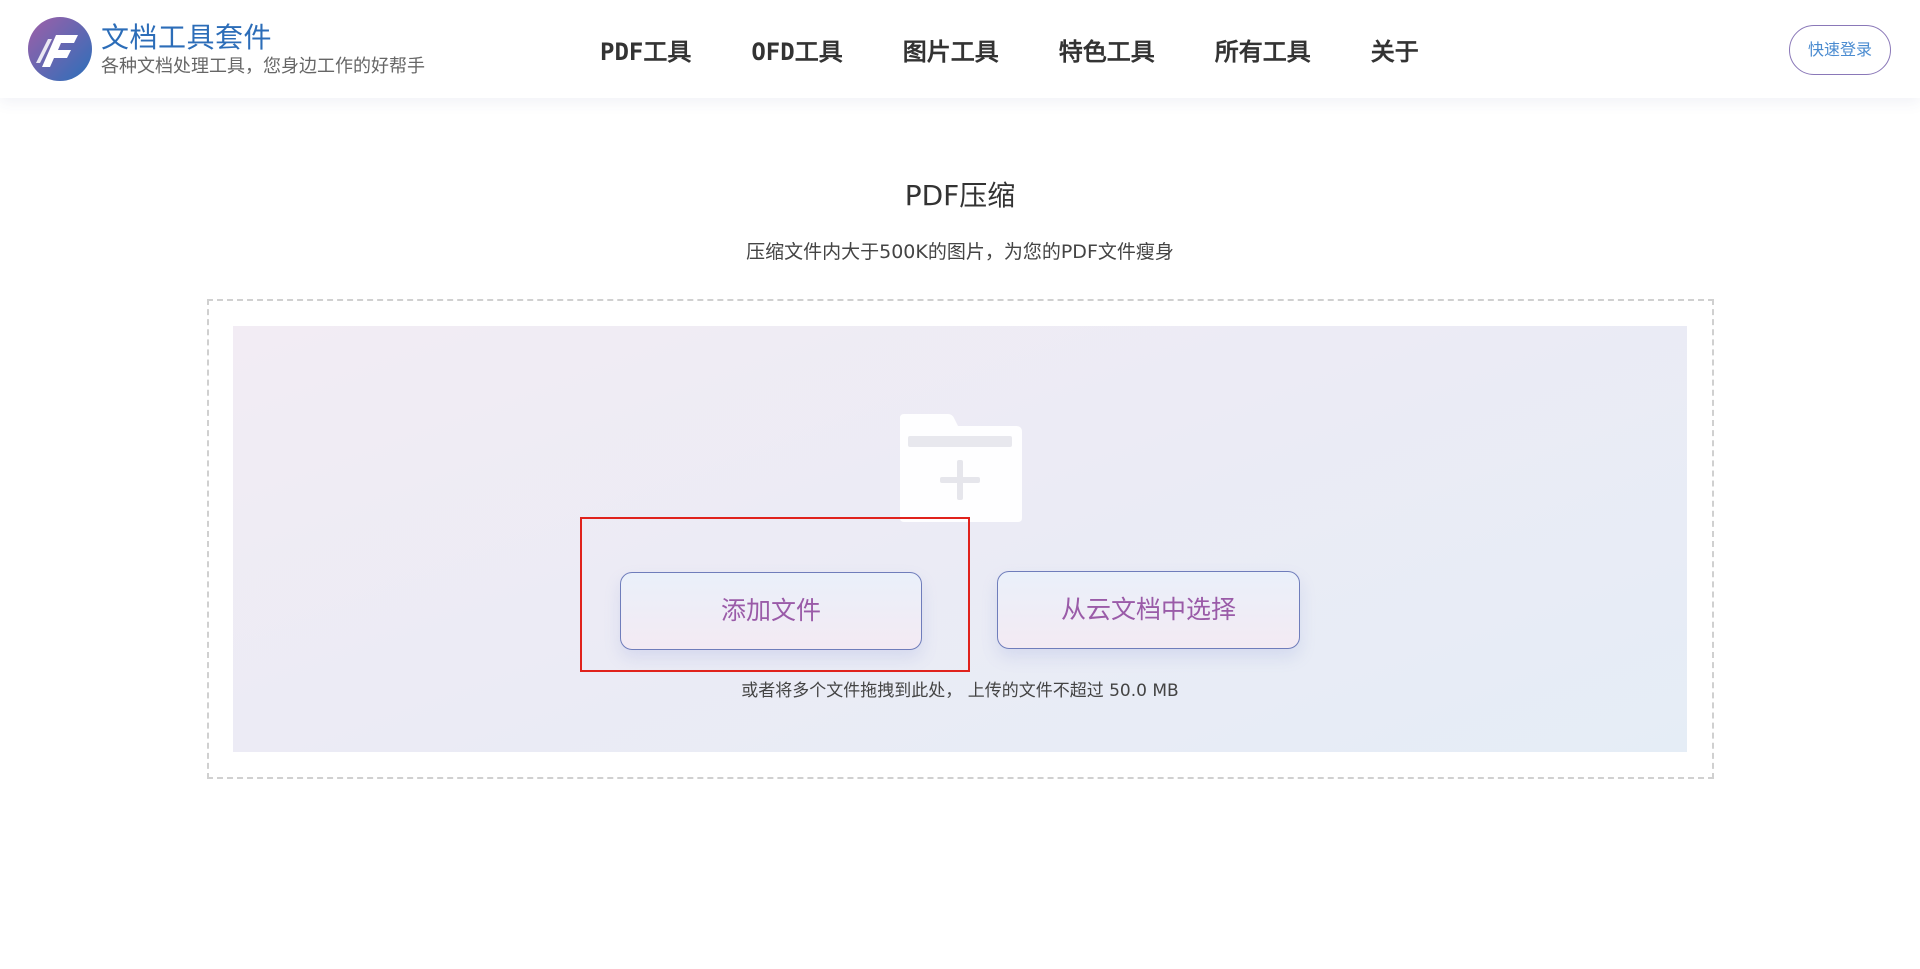  I want to click on main-nav: PDF工具 OFD工具 图片工具 特色工具 所有工具 关于, so click(1009, 49).